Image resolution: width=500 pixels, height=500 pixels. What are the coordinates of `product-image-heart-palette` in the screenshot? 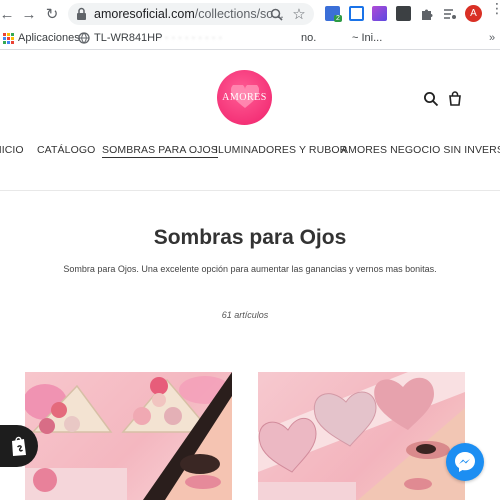 It's located at (361, 436).